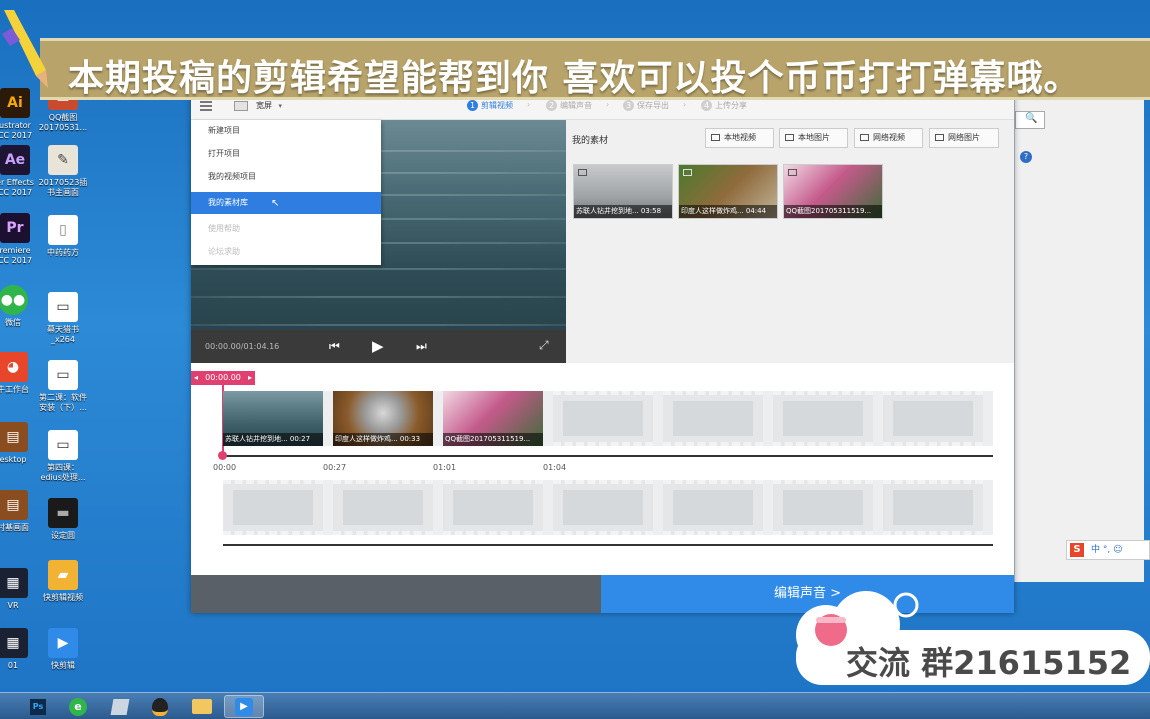  What do you see at coordinates (739, 138) in the screenshot?
I see `local-video-button: 本地视频` at bounding box center [739, 138].